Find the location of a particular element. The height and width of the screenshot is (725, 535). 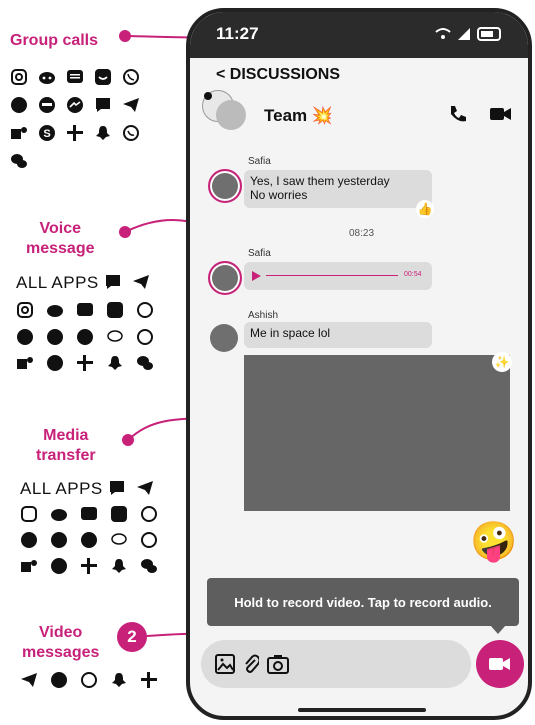

message-bubble-ashish: Me in space lol is located at coordinates (338, 335).